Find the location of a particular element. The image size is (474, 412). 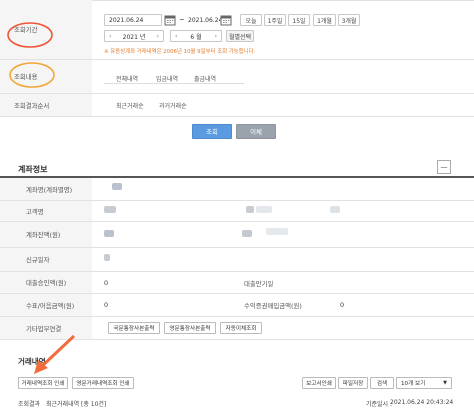

print-kr-button: 거래내역조회 인쇄 is located at coordinates (43, 383).